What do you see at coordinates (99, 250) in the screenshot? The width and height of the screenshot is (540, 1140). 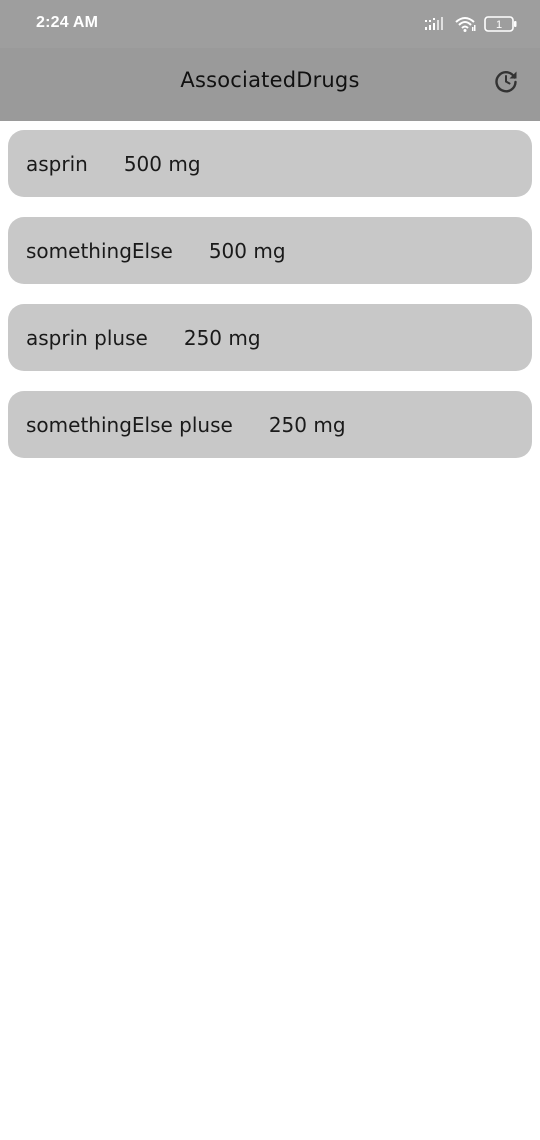 I see `drug-name: somethingElse` at bounding box center [99, 250].